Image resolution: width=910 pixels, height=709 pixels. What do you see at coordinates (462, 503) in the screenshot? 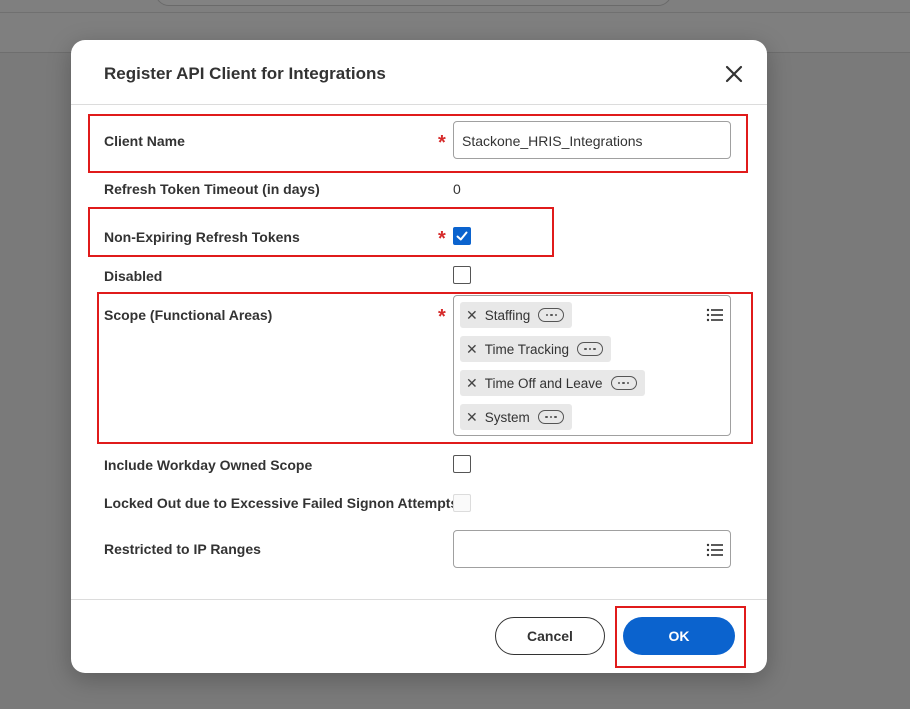
I see `locked-out-checkbox` at bounding box center [462, 503].